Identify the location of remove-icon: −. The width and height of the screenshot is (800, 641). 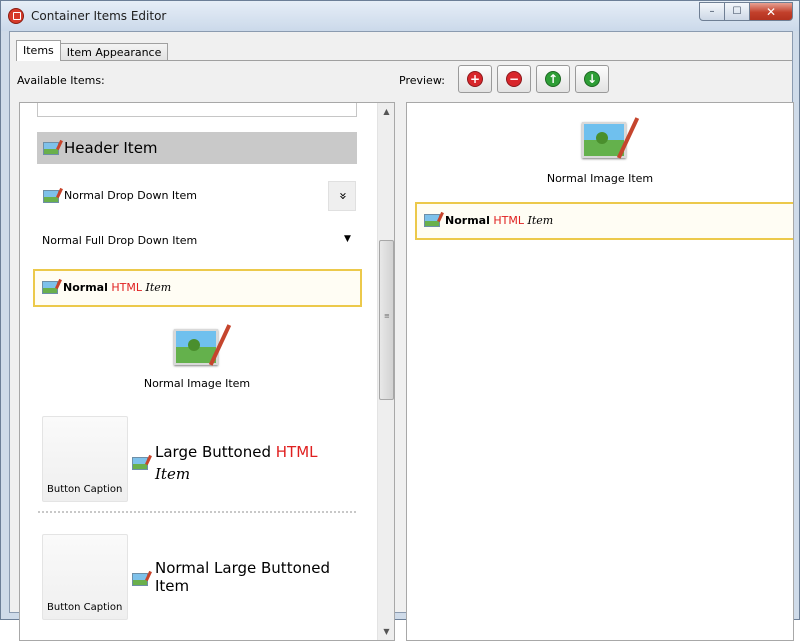
(514, 79).